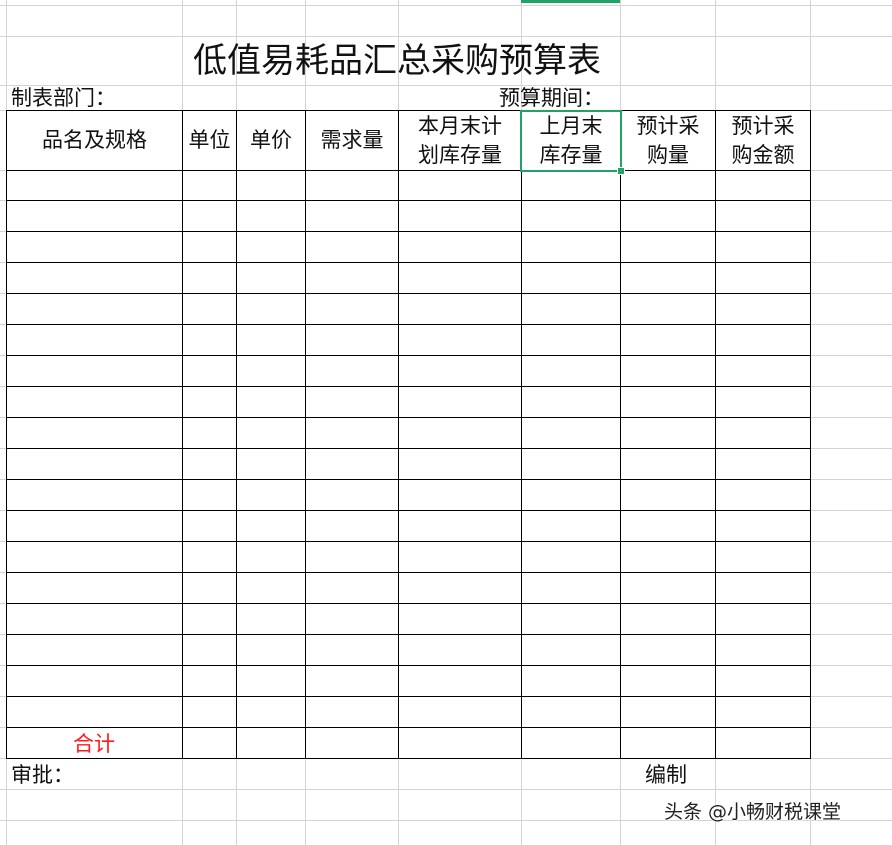  What do you see at coordinates (571, 140) in the screenshot?
I see `header-cell: 上月末 库存量` at bounding box center [571, 140].